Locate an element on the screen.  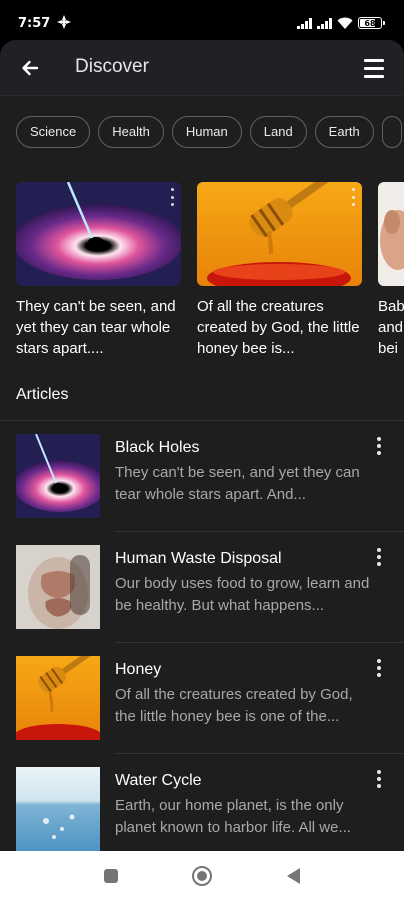
articles-heading: Articles is located at coordinates (42, 394).